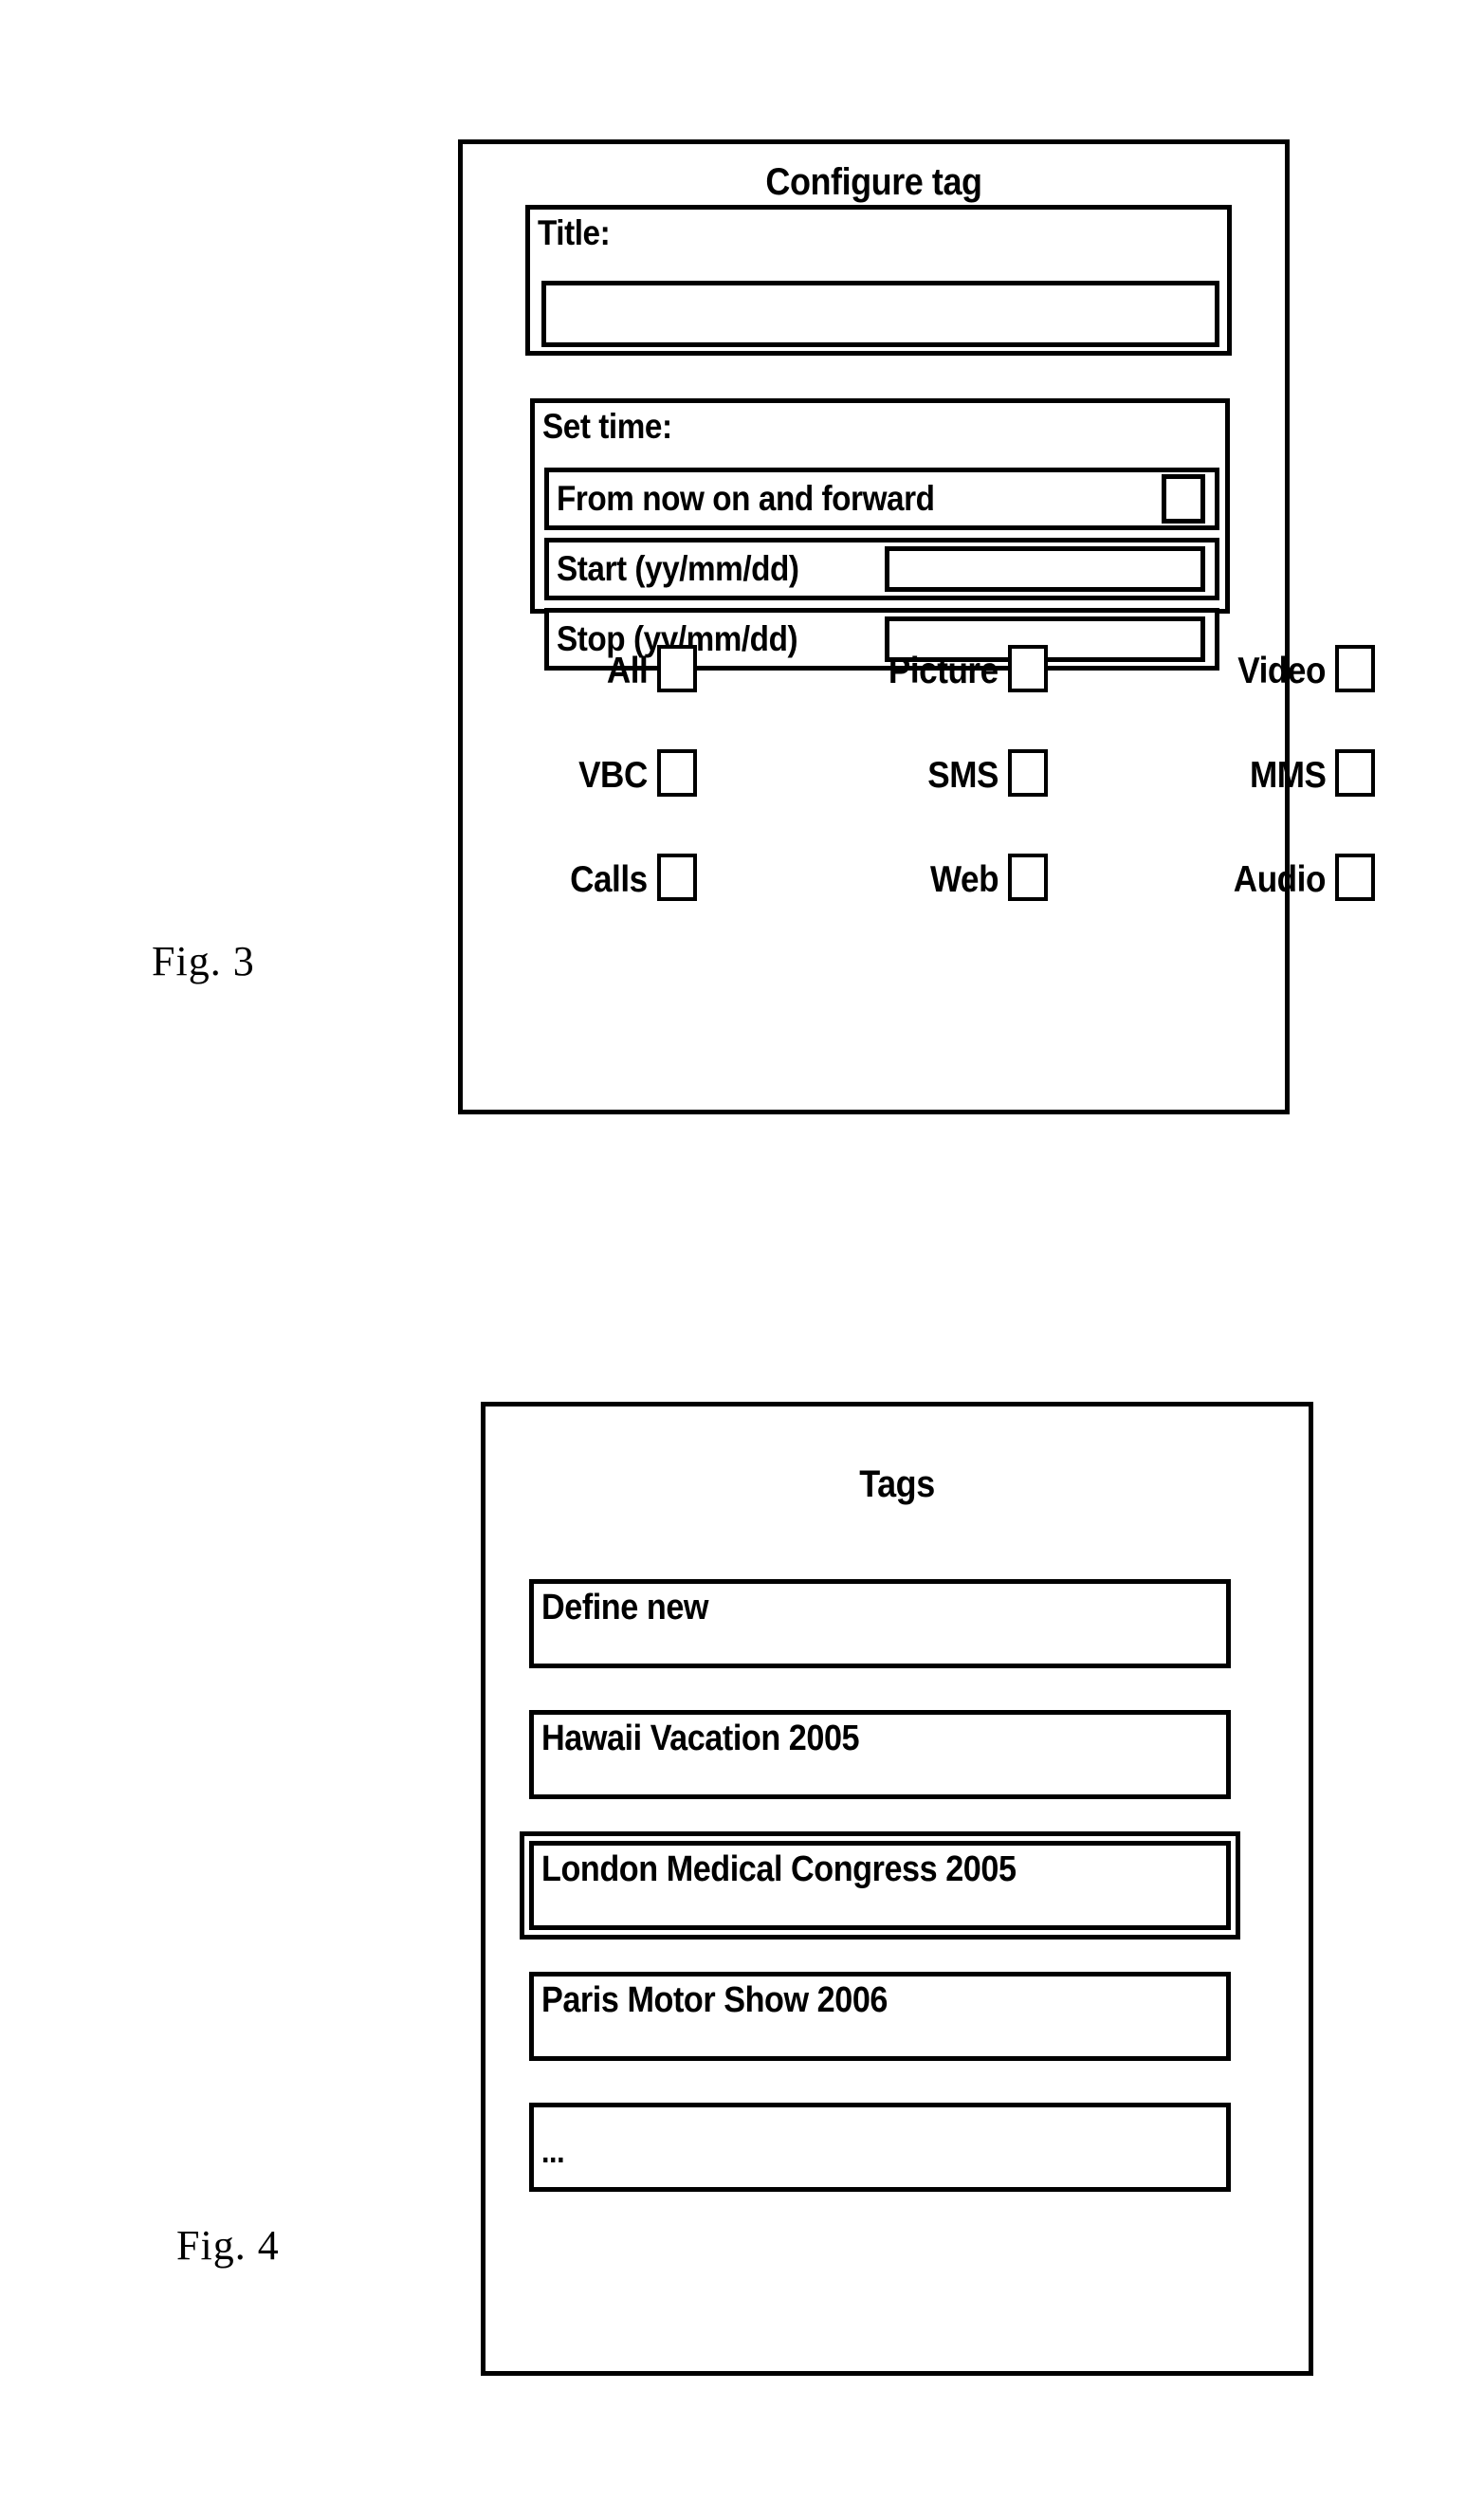  Describe the element at coordinates (880, 314) in the screenshot. I see `title-input` at that location.